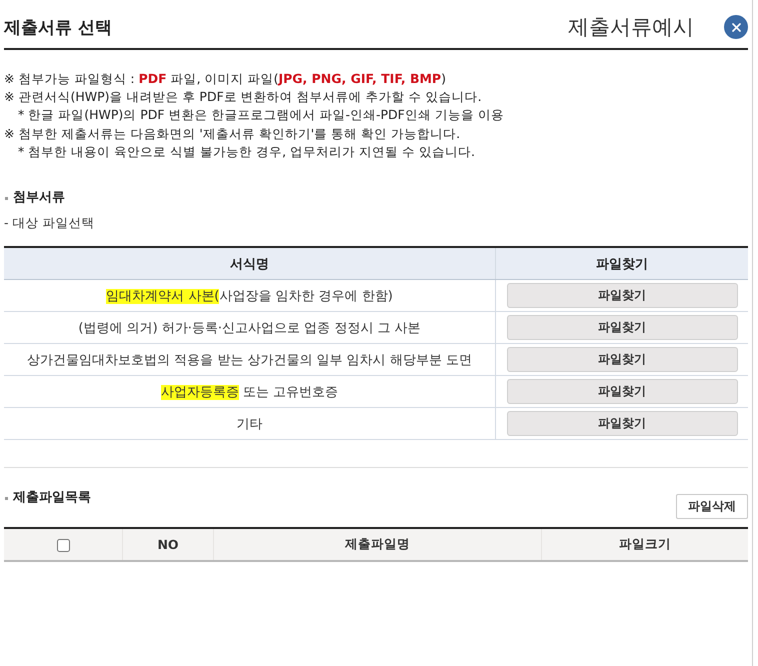  I want to click on table-cell: 상가건물임대차보호법의 적용을 받는 상가건물의 일부 임차시 해당부분 도면, so click(250, 360).